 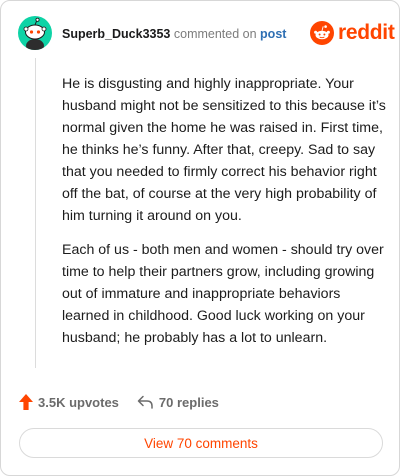 What do you see at coordinates (201, 443) in the screenshot?
I see `view-comments-button: View 70 comments` at bounding box center [201, 443].